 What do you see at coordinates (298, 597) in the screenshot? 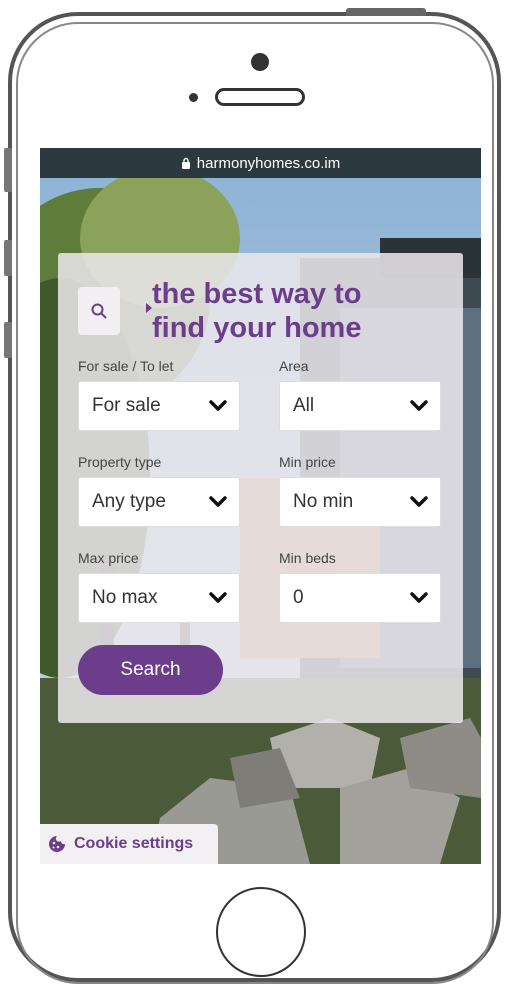
I see `min-beds-value: 0` at bounding box center [298, 597].